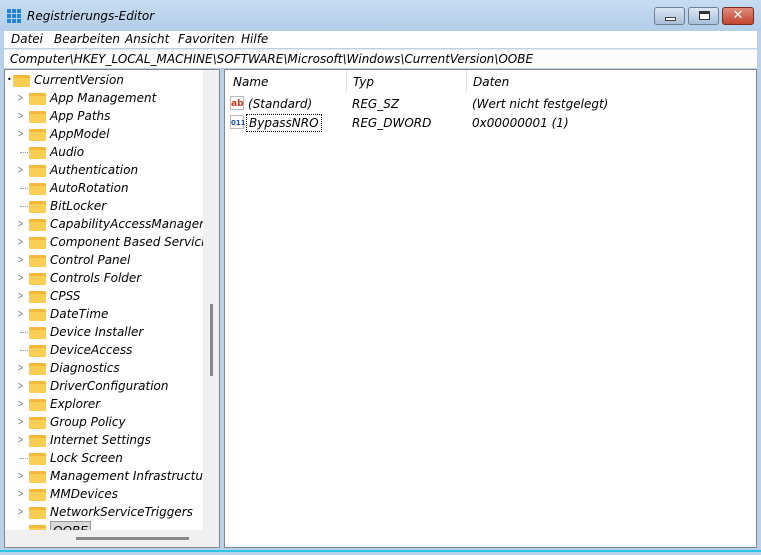  What do you see at coordinates (88, 422) in the screenshot?
I see `tree-label: Group Policy` at bounding box center [88, 422].